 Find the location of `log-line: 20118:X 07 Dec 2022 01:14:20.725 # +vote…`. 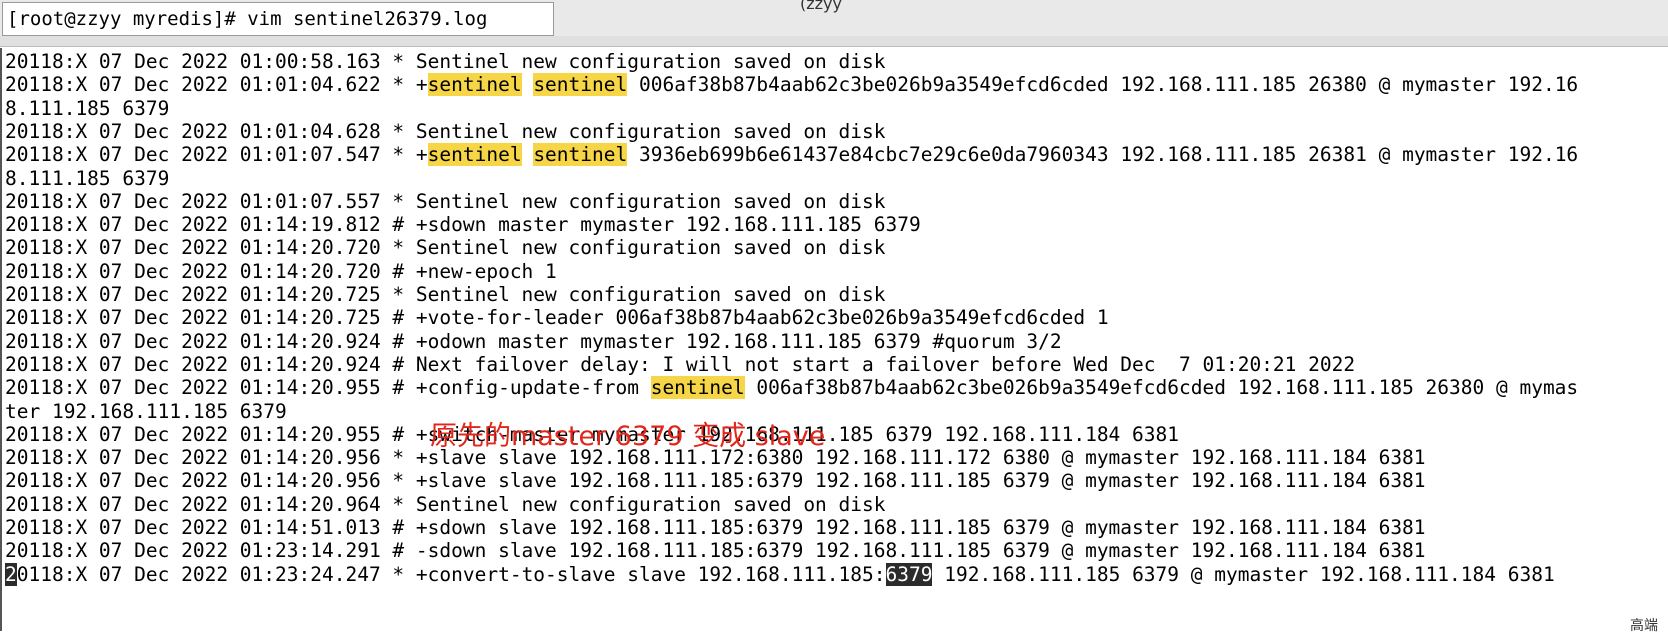

log-line: 20118:X 07 Dec 2022 01:14:20.725 # +vote… is located at coordinates (557, 318).